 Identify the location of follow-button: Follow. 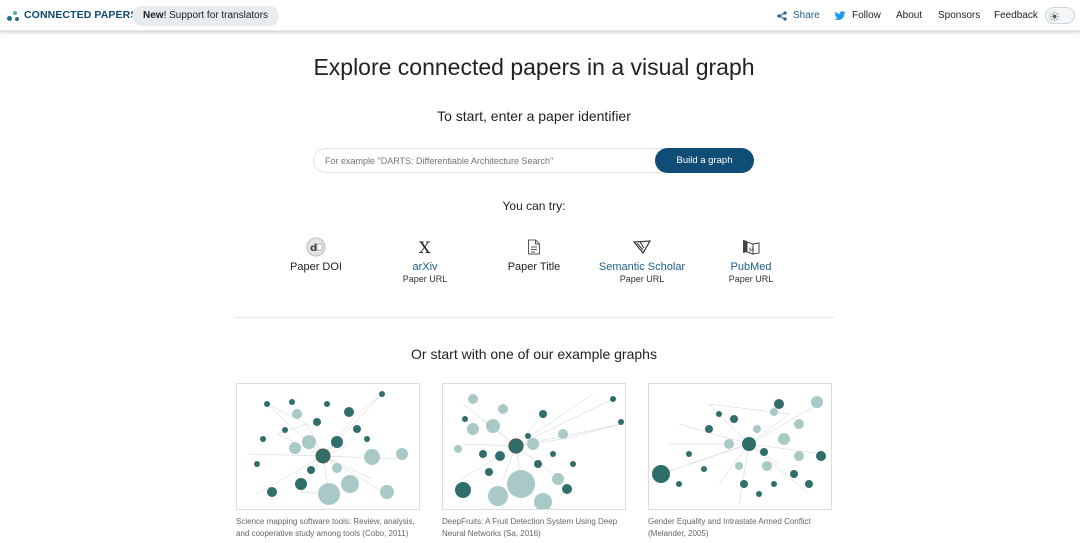
(857, 15).